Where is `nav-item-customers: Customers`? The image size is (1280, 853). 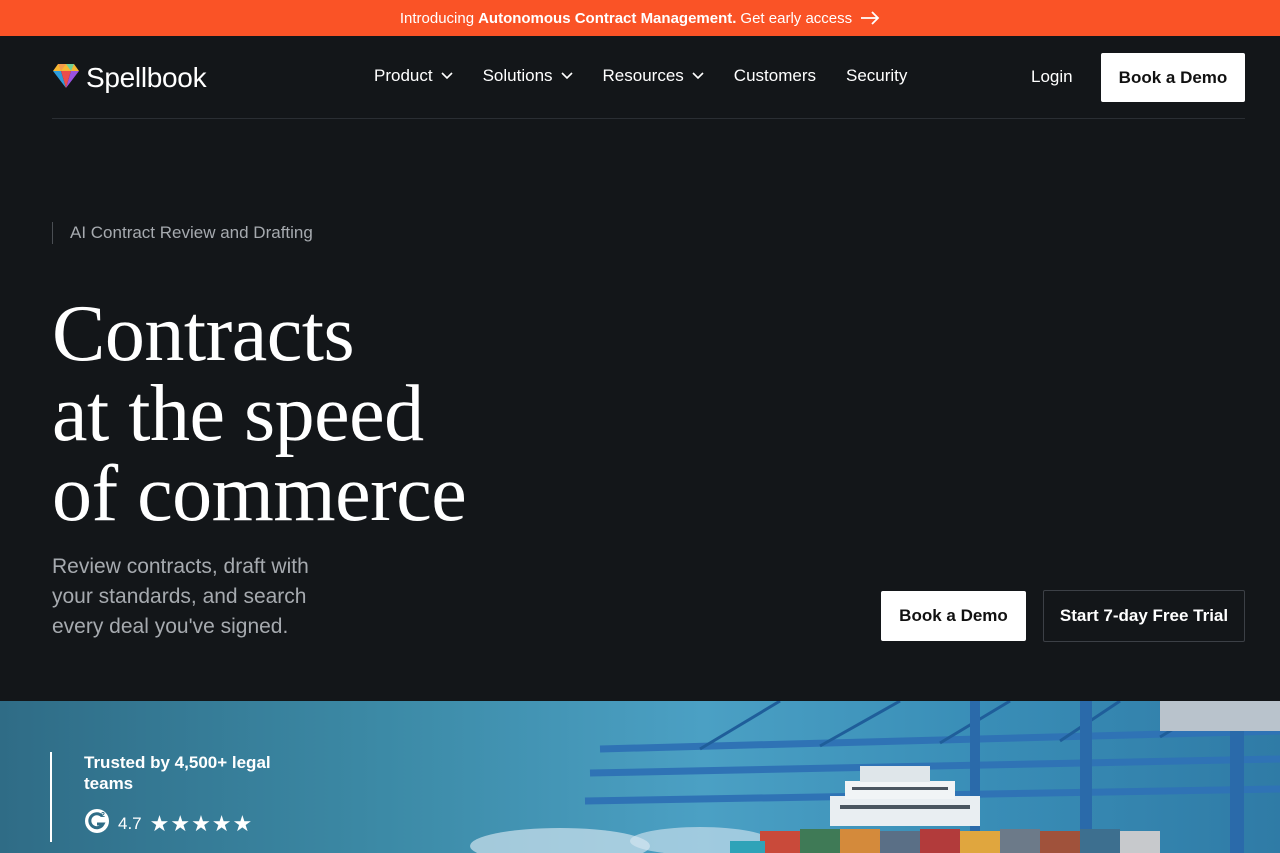
nav-item-customers: Customers is located at coordinates (775, 76).